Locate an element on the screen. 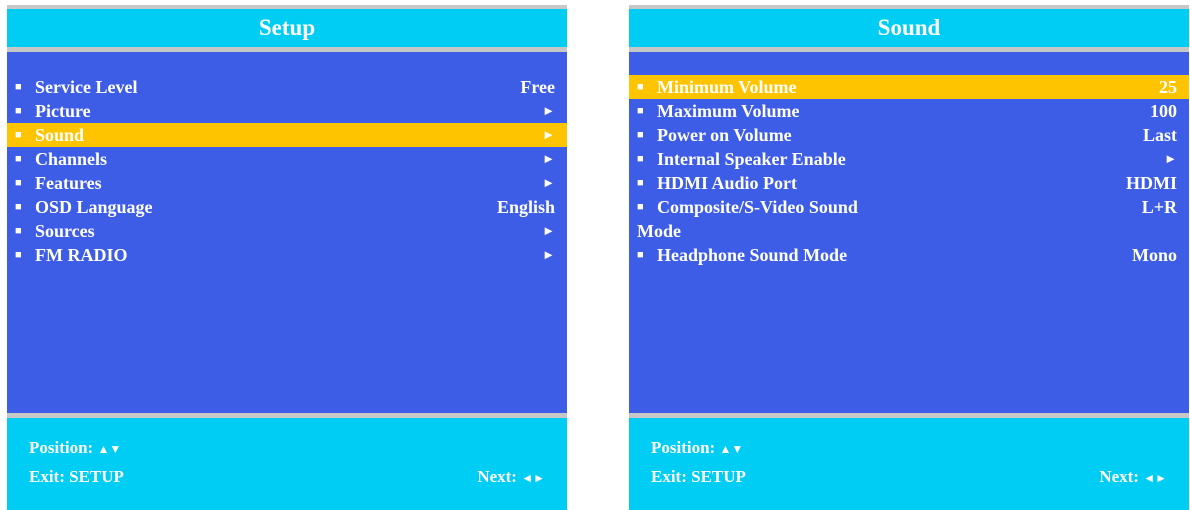  setup-item-sound: ■ Sound ► is located at coordinates (287, 135).